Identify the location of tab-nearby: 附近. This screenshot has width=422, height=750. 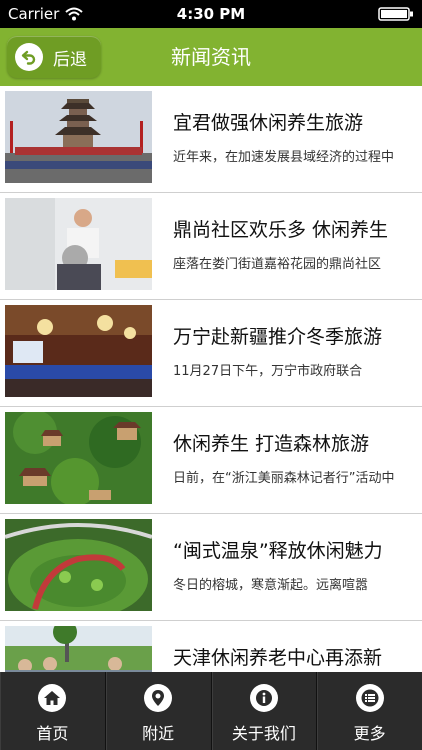
(159, 711).